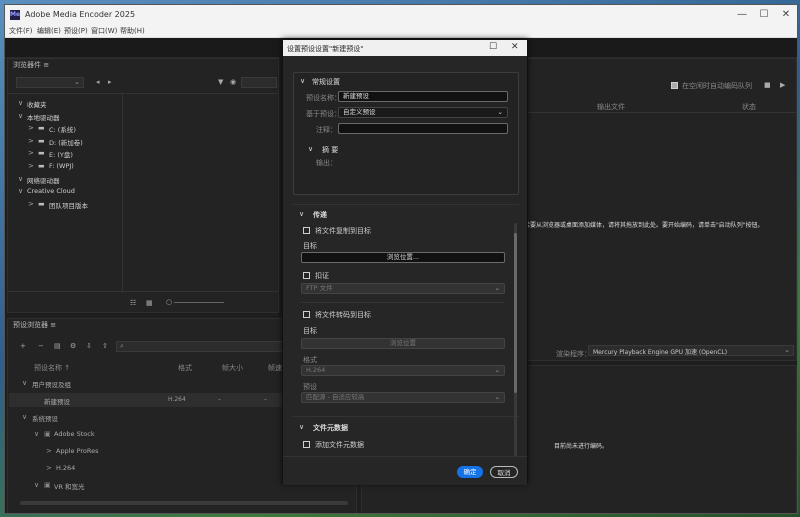 The height and width of the screenshot is (517, 800). I want to click on view-icon: ◉, so click(233, 82).